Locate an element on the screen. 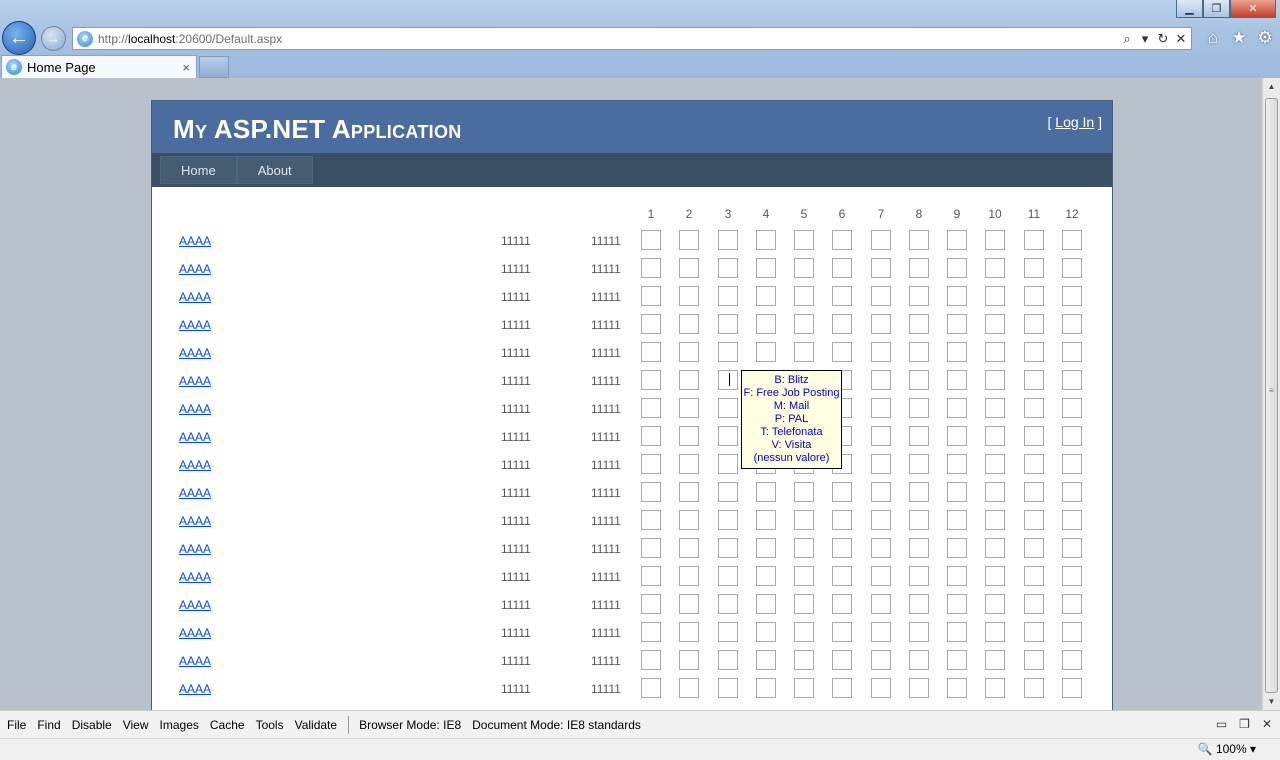 The height and width of the screenshot is (760, 1280). browser-mode: Browser Mode: IE8 is located at coordinates (410, 725).